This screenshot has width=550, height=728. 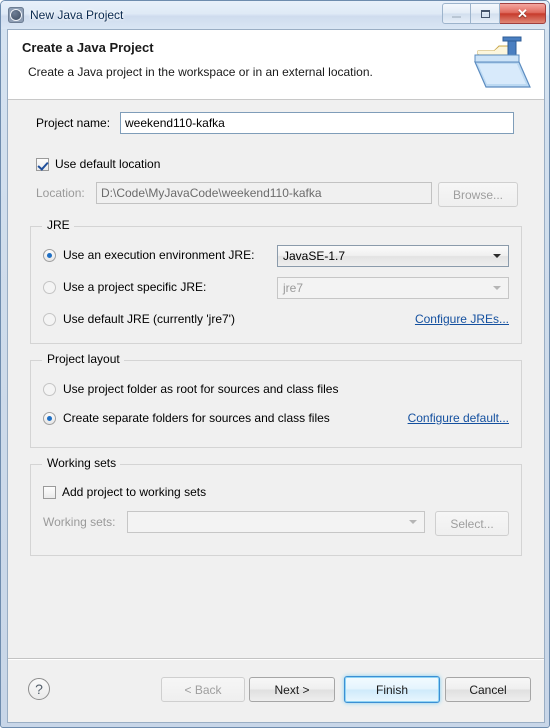 I want to click on wizard-gear-icon, so click(x=16, y=15).